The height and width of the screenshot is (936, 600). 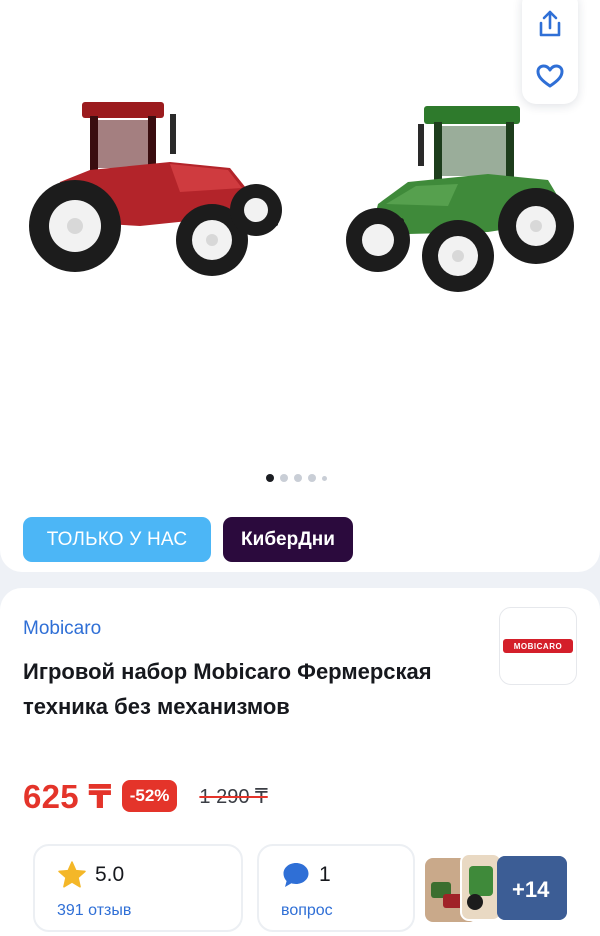 I want to click on speech-bubble-icon, so click(x=296, y=875).